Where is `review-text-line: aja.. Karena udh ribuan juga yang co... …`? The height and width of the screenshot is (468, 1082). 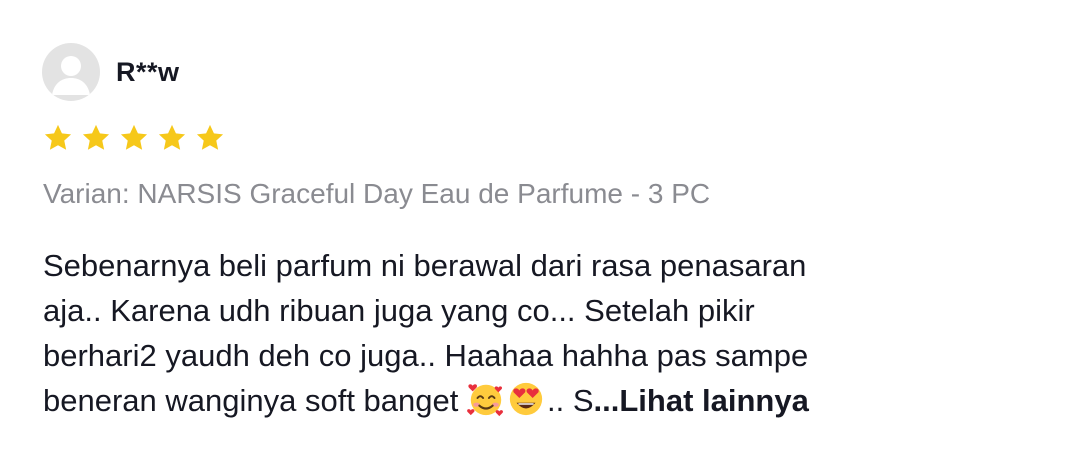 review-text-line: aja.. Karena udh ribuan juga yang co... … is located at coordinates (399, 310).